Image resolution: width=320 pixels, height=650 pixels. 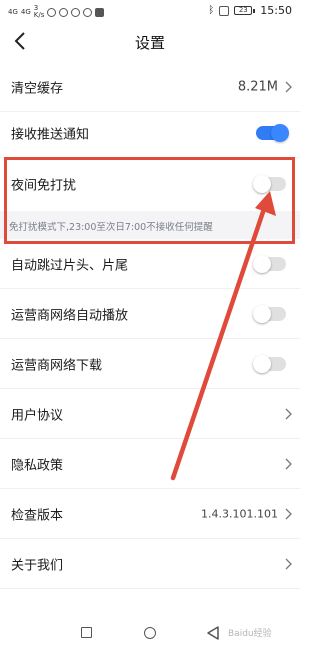 I want to click on carrier-autoplay-label: 运营商网络自动播放, so click(x=70, y=315).